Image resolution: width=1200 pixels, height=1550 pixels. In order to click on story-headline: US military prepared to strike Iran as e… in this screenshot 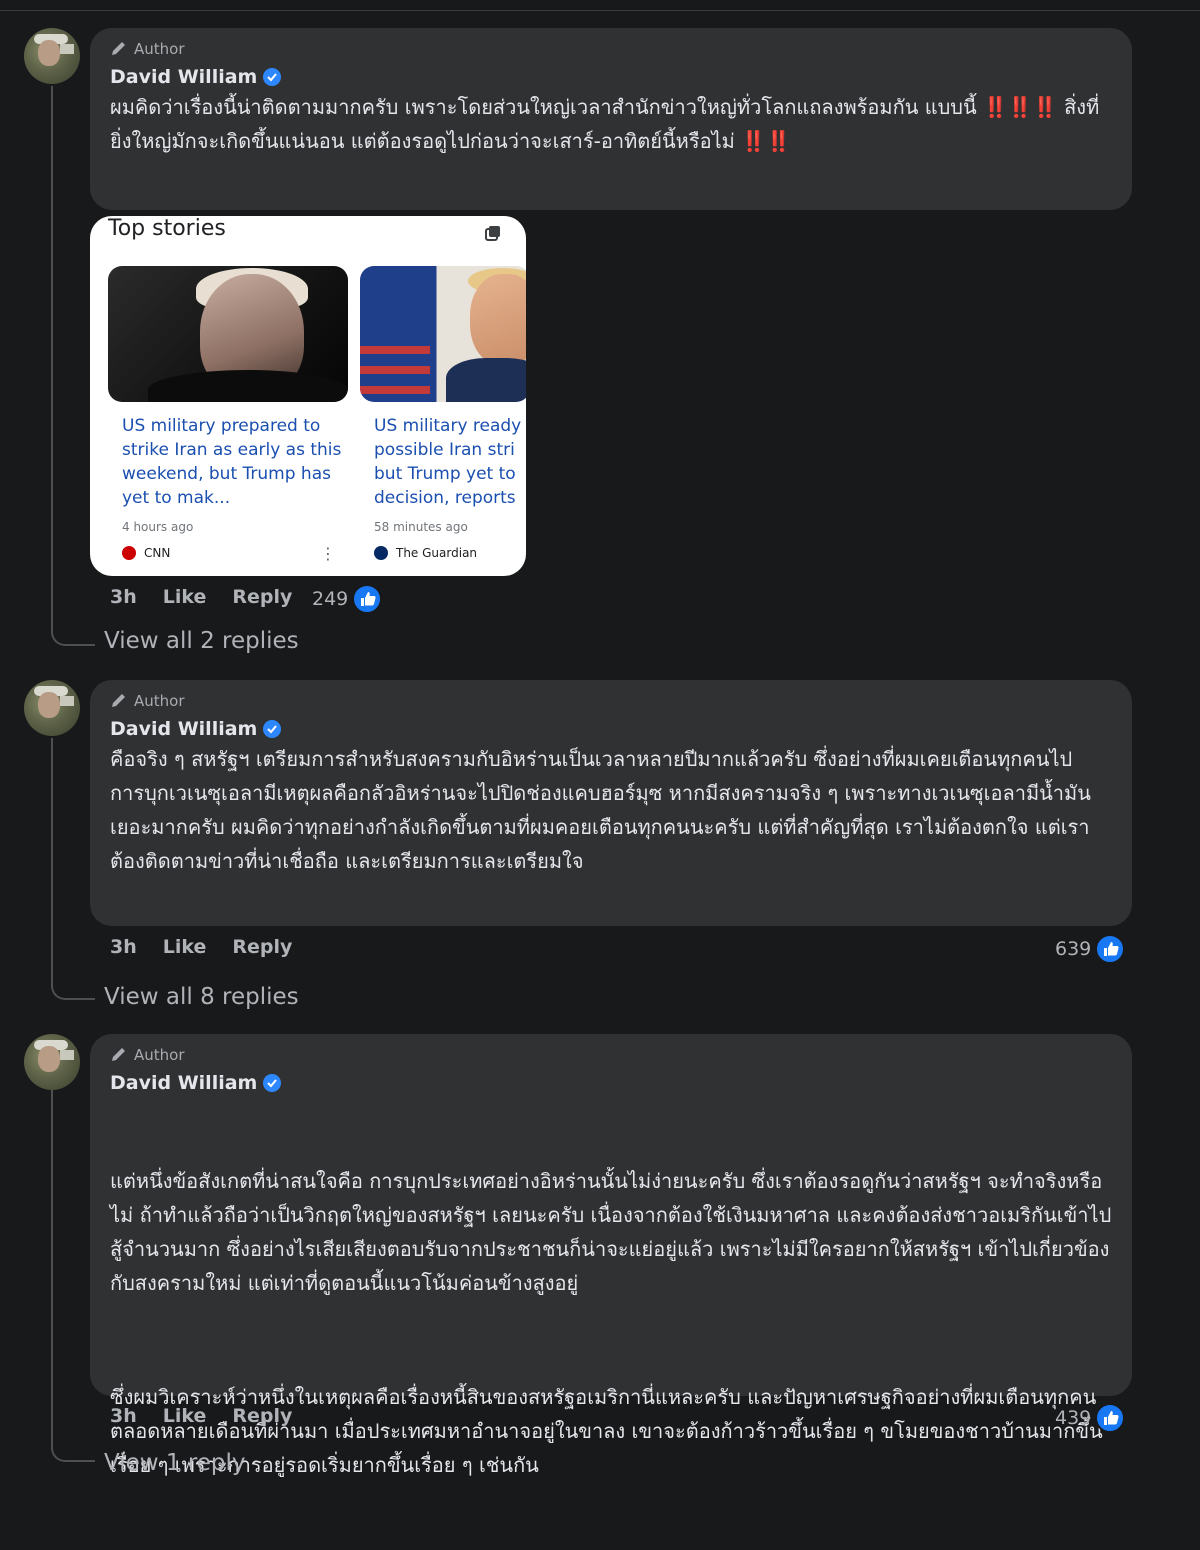, I will do `click(232, 462)`.